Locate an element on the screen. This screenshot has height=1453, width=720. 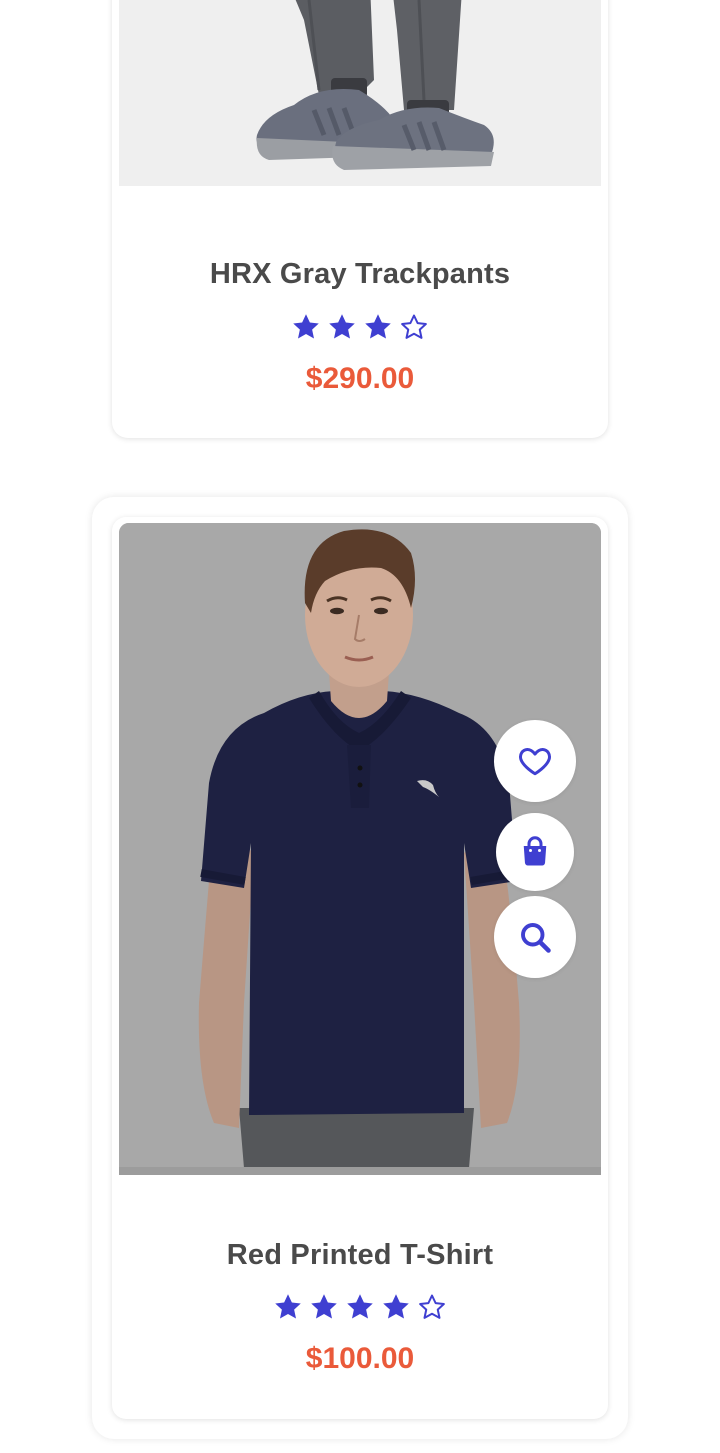
add-to-cart-button is located at coordinates (535, 852).